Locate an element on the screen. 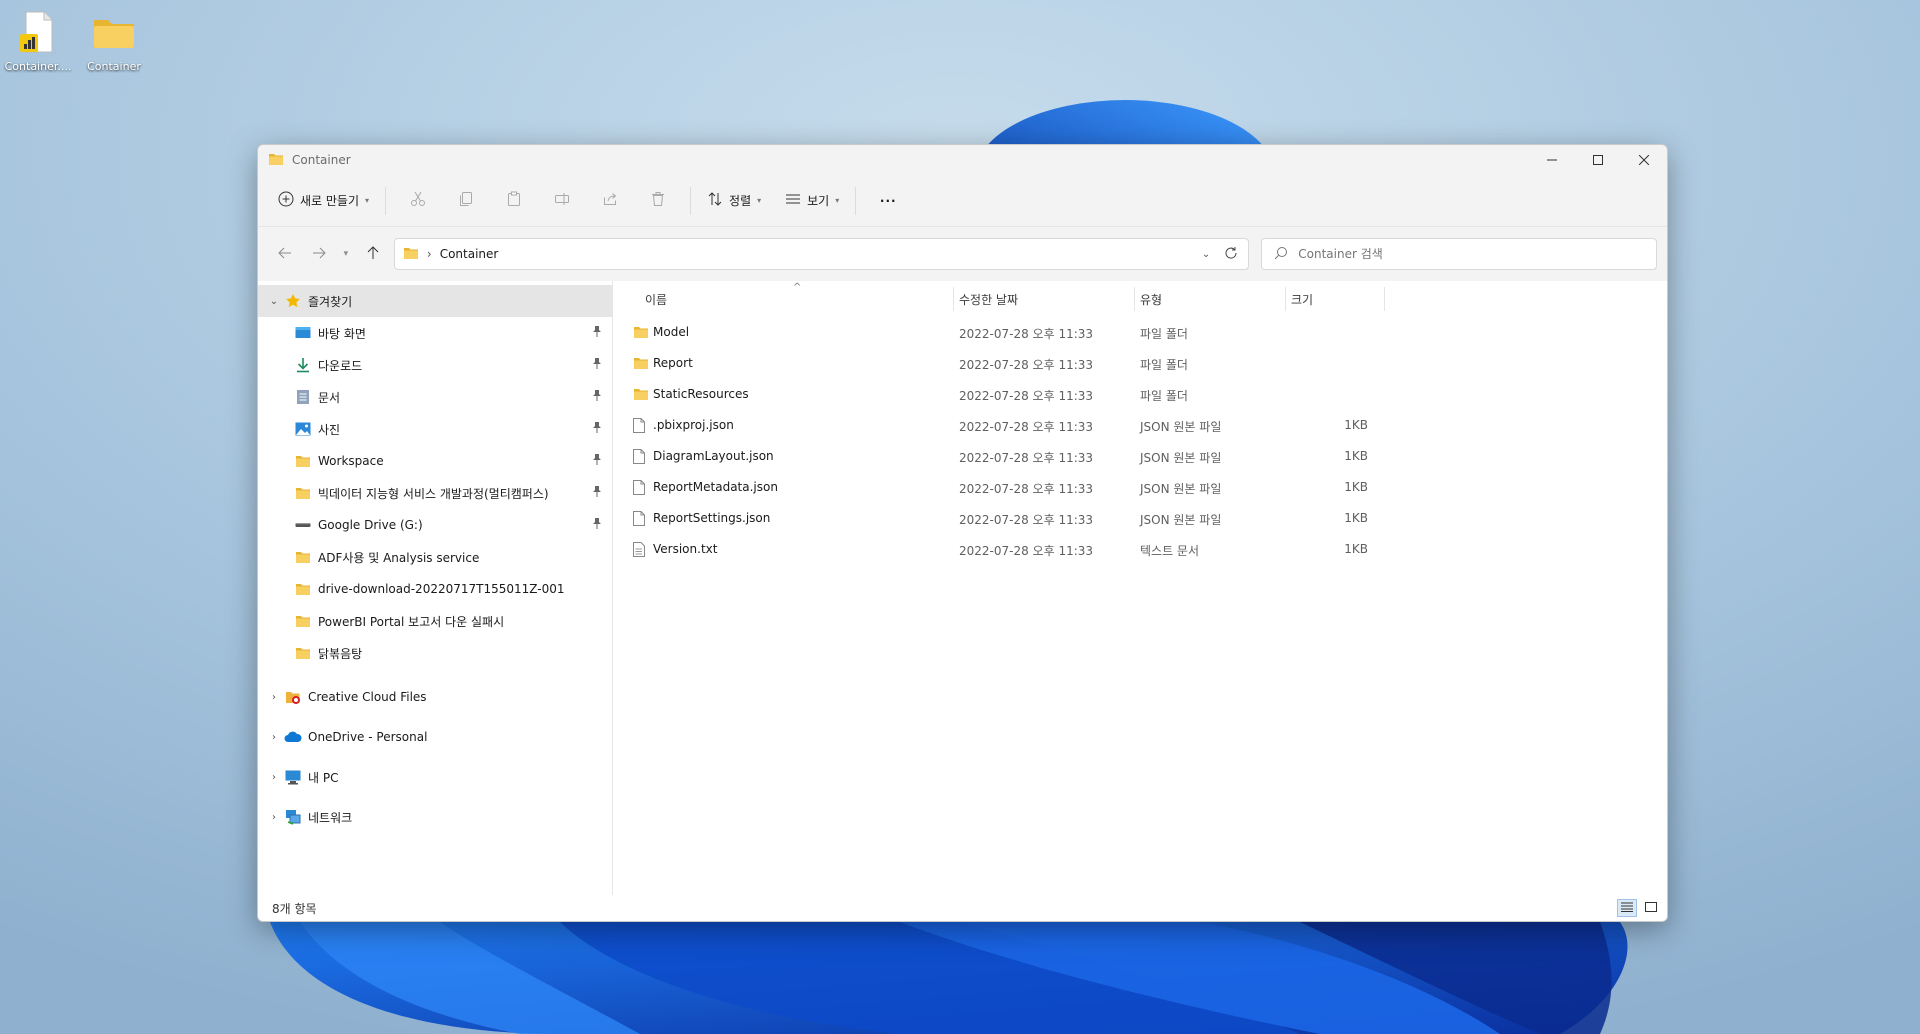  paste-button is located at coordinates (514, 201).